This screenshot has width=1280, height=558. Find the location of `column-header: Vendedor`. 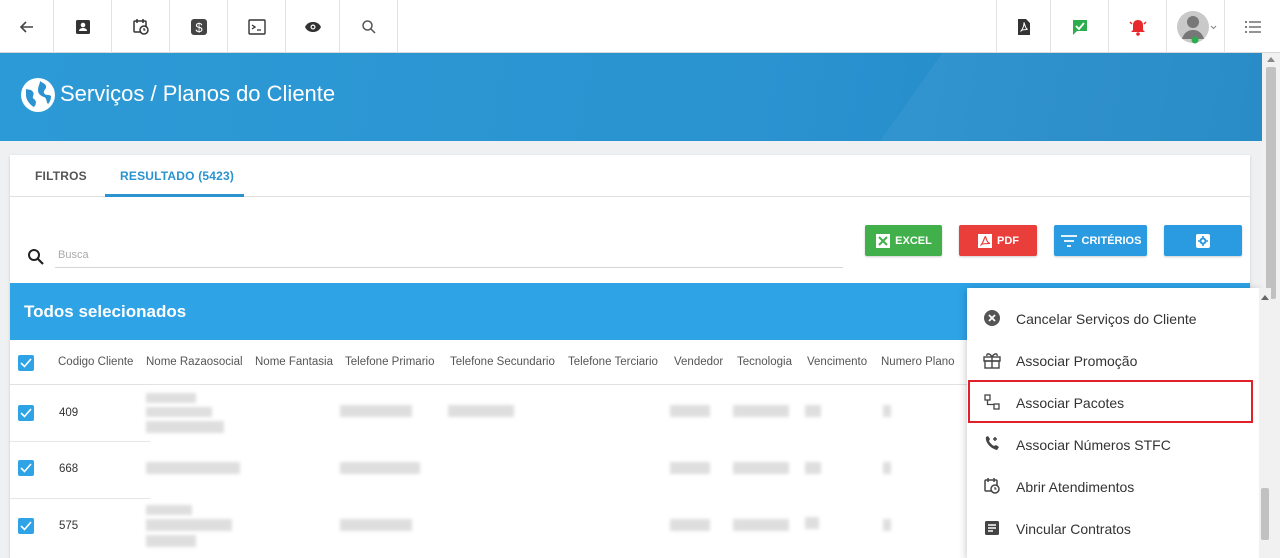

column-header: Vendedor is located at coordinates (698, 362).